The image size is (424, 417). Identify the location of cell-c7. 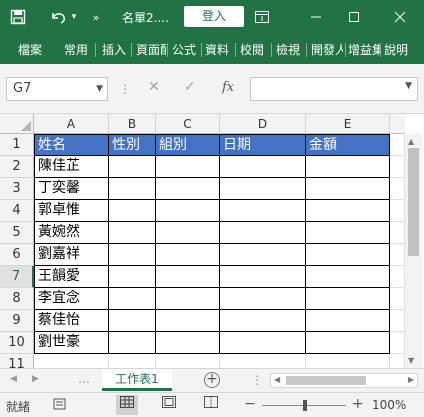
(188, 277).